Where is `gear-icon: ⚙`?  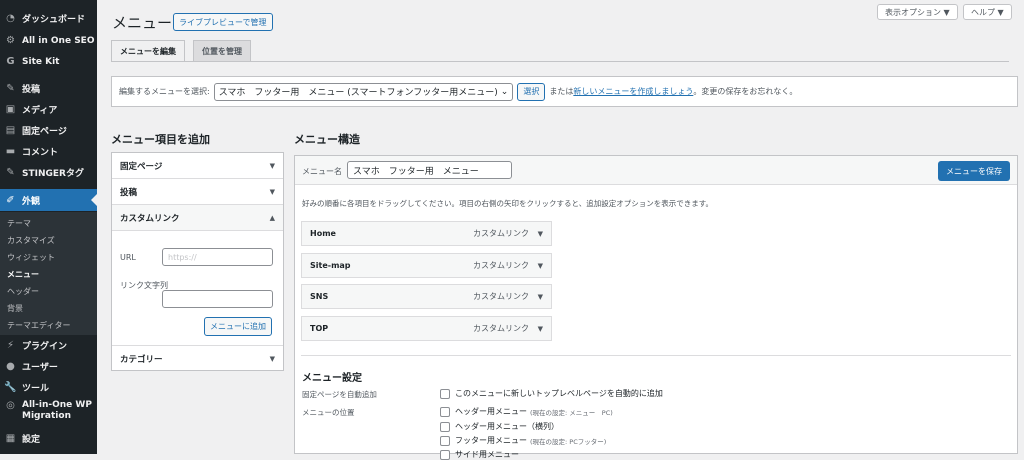 gear-icon: ⚙ is located at coordinates (10, 40).